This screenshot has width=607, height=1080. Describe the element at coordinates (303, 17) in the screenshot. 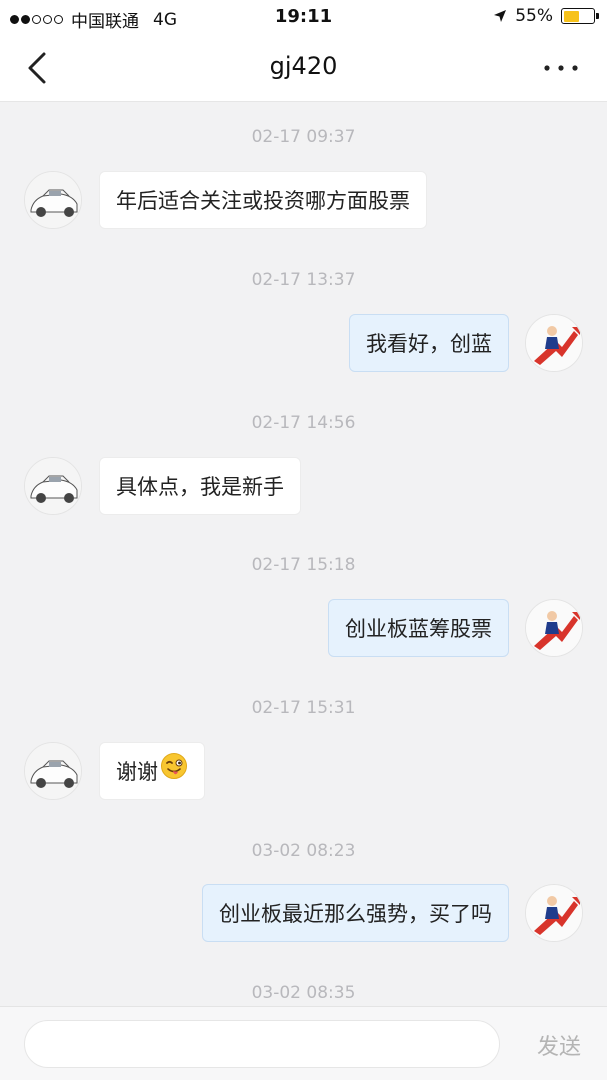

I see `status-bar: 中国联通 4G 19:11 55%` at that location.